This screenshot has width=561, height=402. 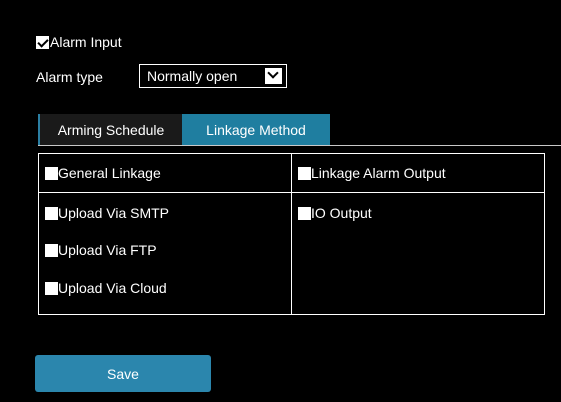 I want to click on io-output-label: IO Output, so click(x=341, y=213).